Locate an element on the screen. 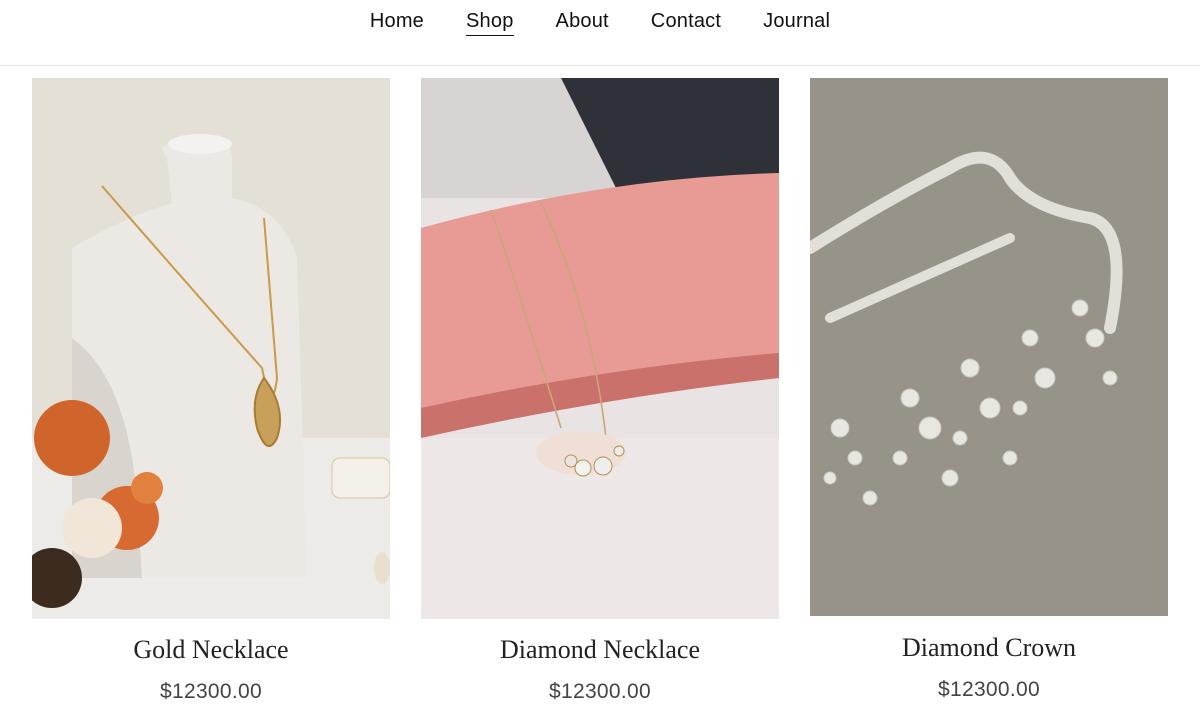 The width and height of the screenshot is (1200, 716). nav-link-home: Home is located at coordinates (397, 22).